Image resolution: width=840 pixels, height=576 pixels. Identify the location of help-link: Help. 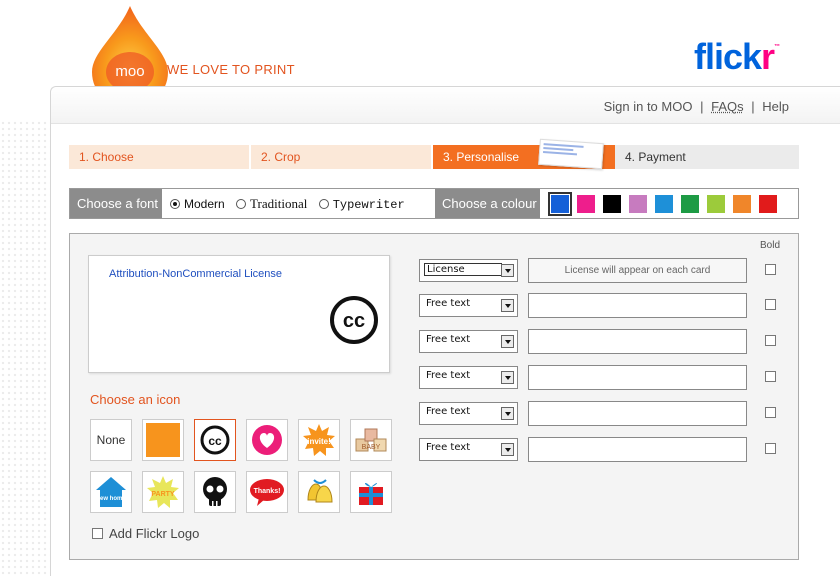
(775, 106).